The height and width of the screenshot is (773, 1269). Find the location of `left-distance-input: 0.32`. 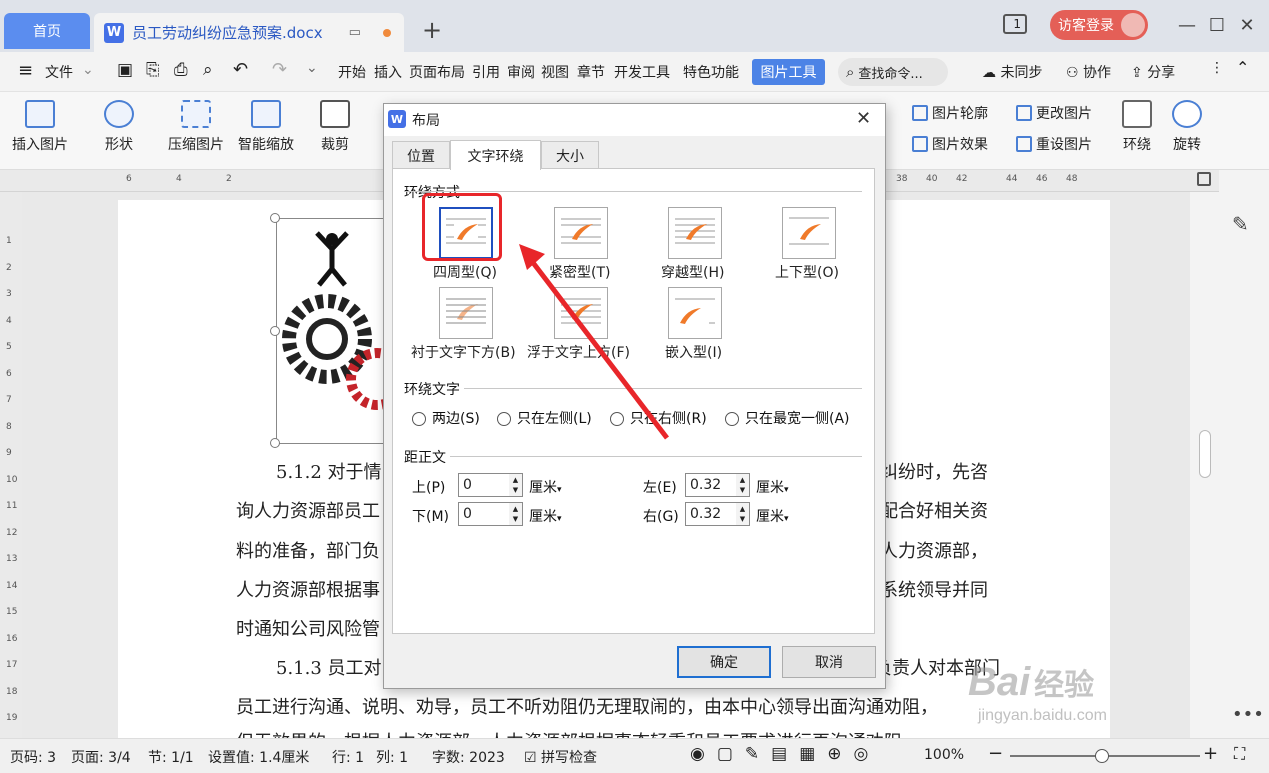

left-distance-input: 0.32 is located at coordinates (711, 485).